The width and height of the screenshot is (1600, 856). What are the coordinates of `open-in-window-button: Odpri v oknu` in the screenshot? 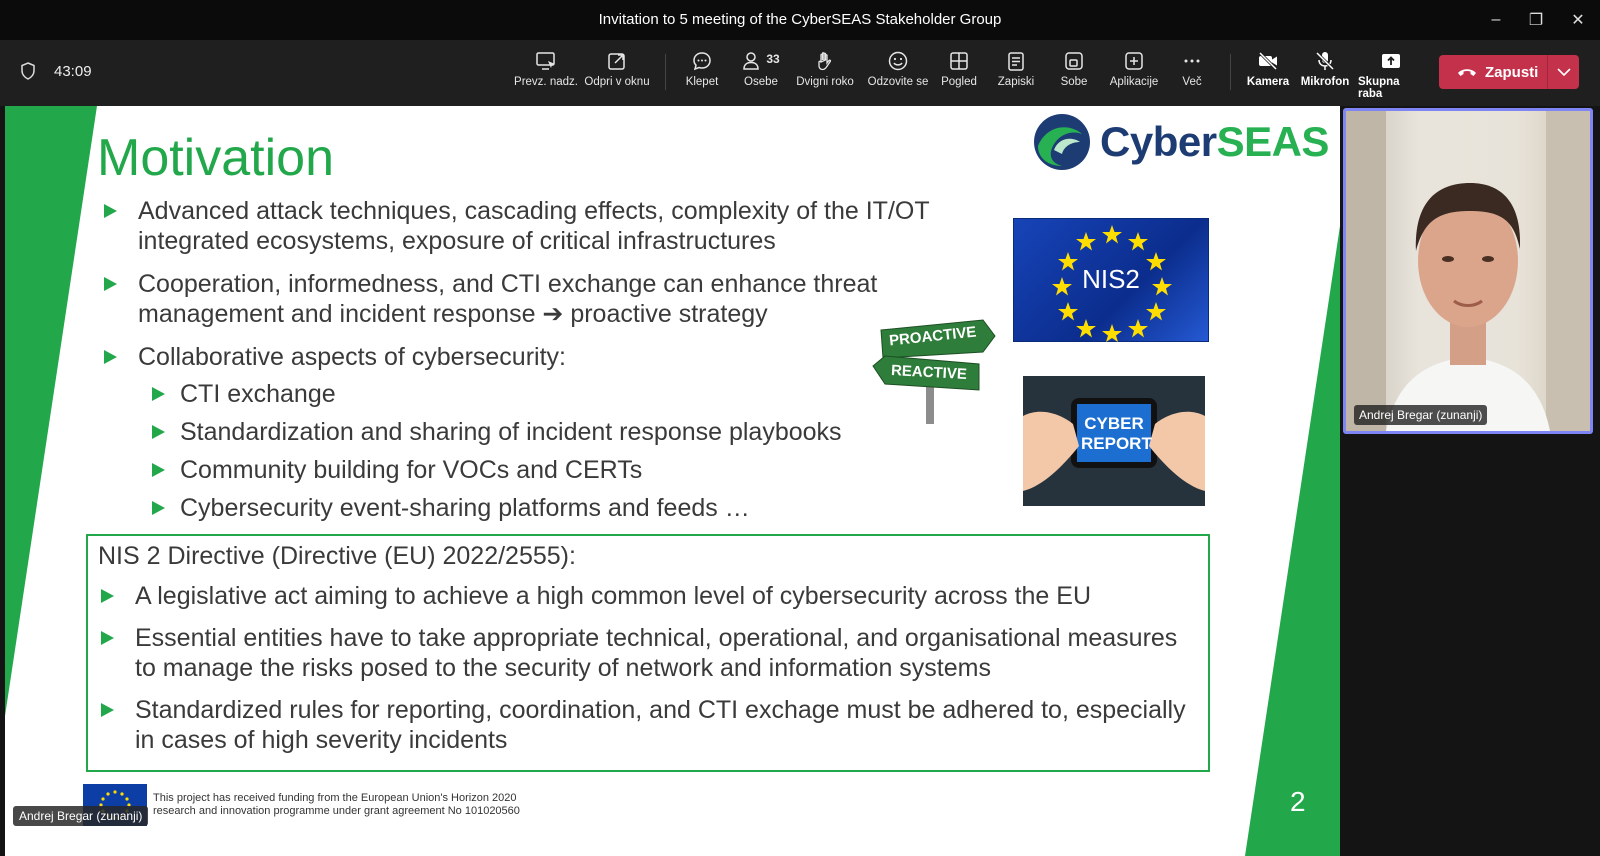 It's located at (617, 75).